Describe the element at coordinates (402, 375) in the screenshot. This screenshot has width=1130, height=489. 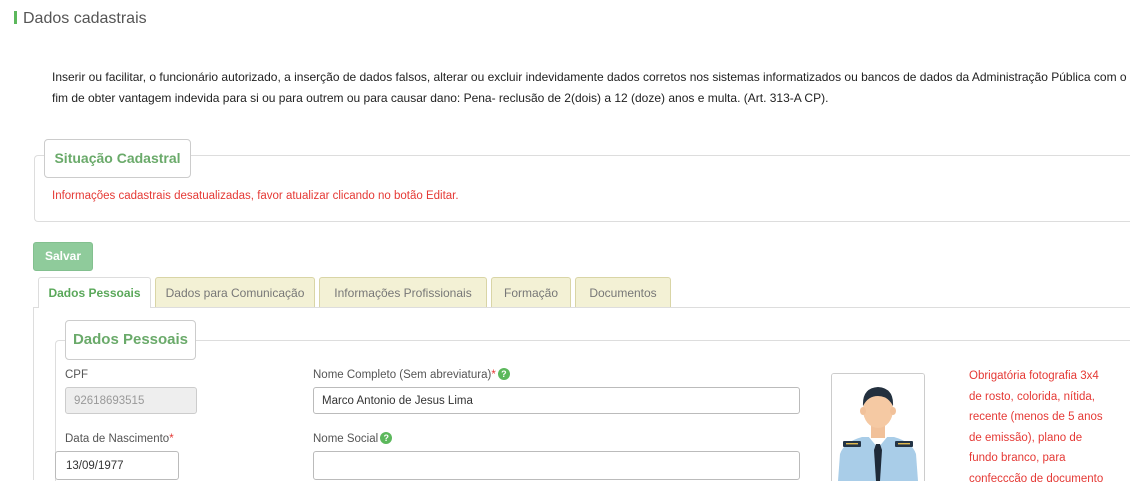
I see `nome-completo-label-text: Nome Completo (Sem abreviatura)` at that location.